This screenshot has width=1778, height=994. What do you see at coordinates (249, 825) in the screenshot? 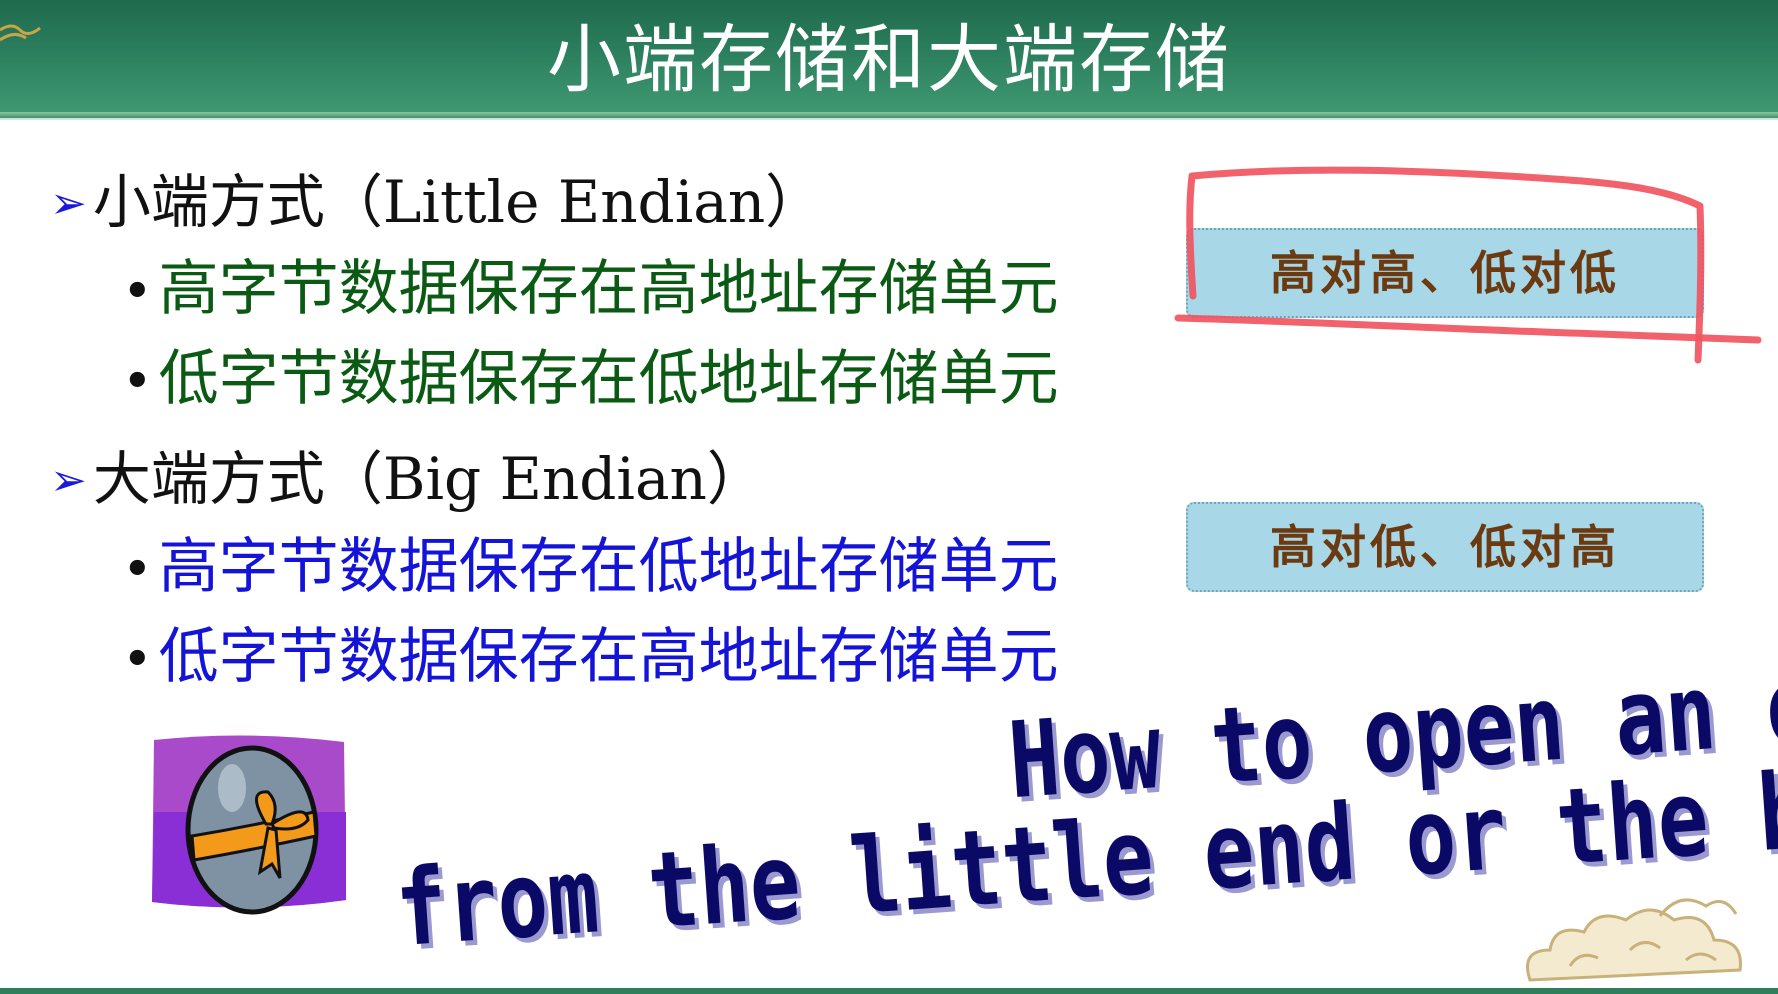
I see `egg-gift-icon` at bounding box center [249, 825].